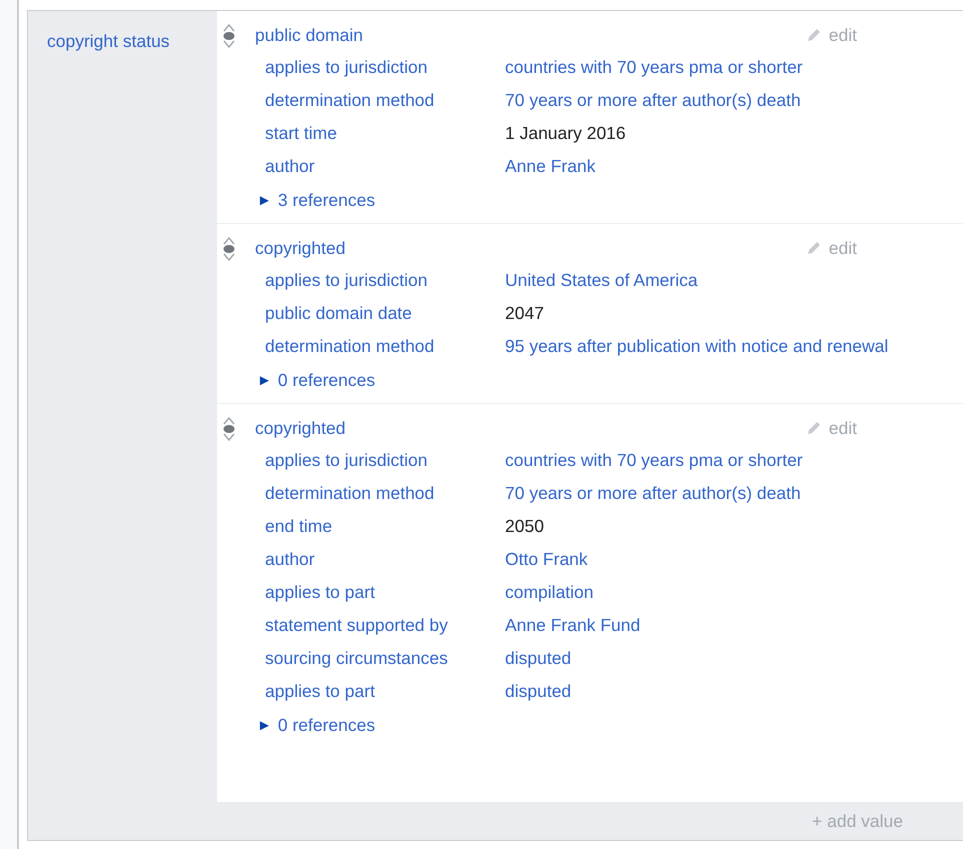 The image size is (963, 849). Describe the element at coordinates (524, 313) in the screenshot. I see `qualifier-value: 2047` at that location.